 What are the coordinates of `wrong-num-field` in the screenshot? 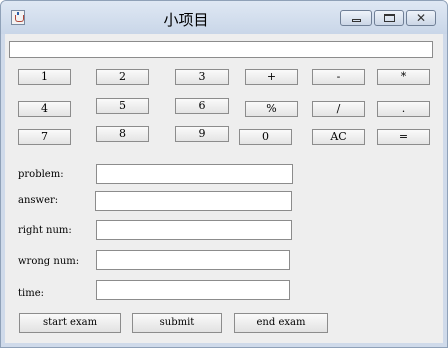 It's located at (193, 260).